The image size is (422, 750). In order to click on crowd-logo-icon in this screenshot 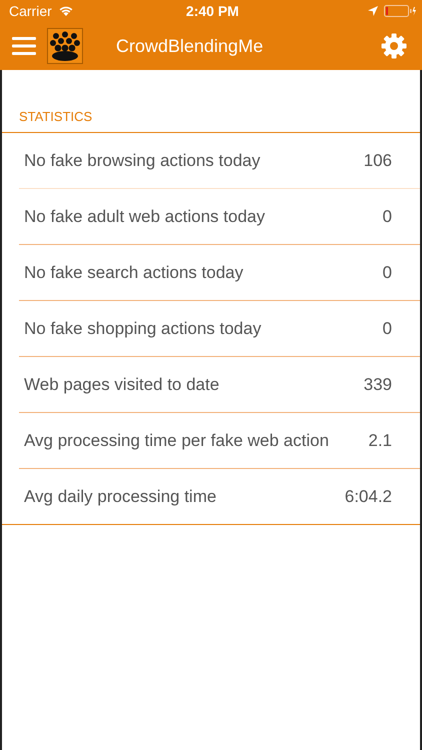, I will do `click(65, 46)`.